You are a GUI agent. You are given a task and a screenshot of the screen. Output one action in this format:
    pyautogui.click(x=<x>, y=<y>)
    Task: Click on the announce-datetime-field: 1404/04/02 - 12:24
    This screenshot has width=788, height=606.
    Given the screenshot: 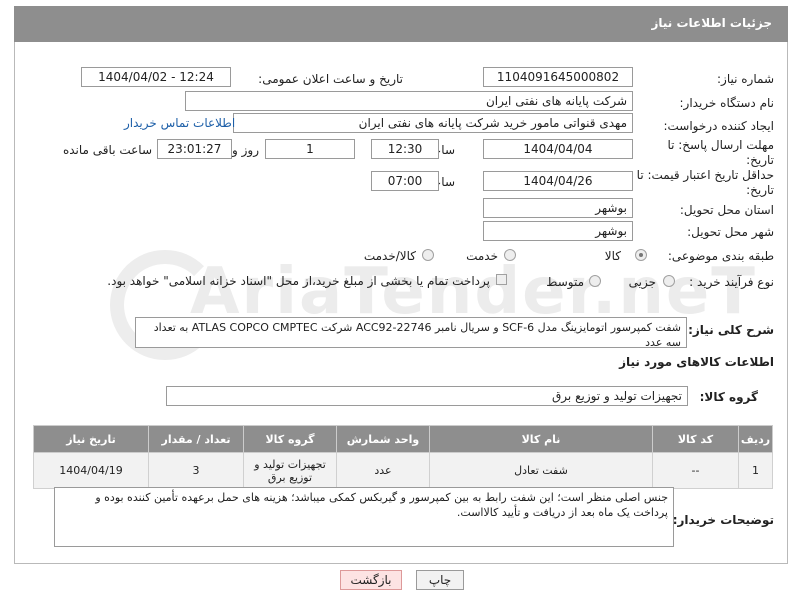 What is the action you would take?
    pyautogui.click(x=156, y=77)
    